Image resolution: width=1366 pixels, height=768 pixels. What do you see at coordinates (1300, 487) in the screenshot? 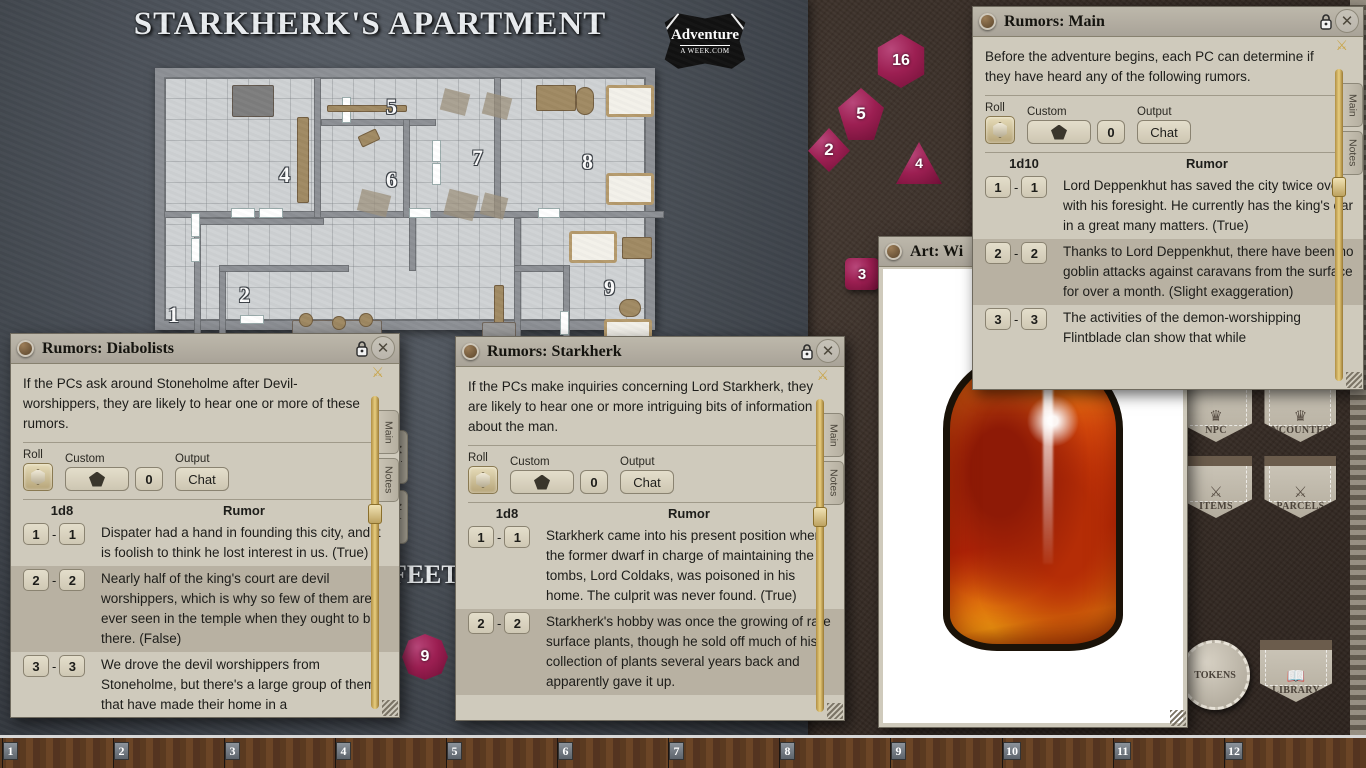
I see `rail-button-parcels: ⚔ PARCELS` at bounding box center [1300, 487].